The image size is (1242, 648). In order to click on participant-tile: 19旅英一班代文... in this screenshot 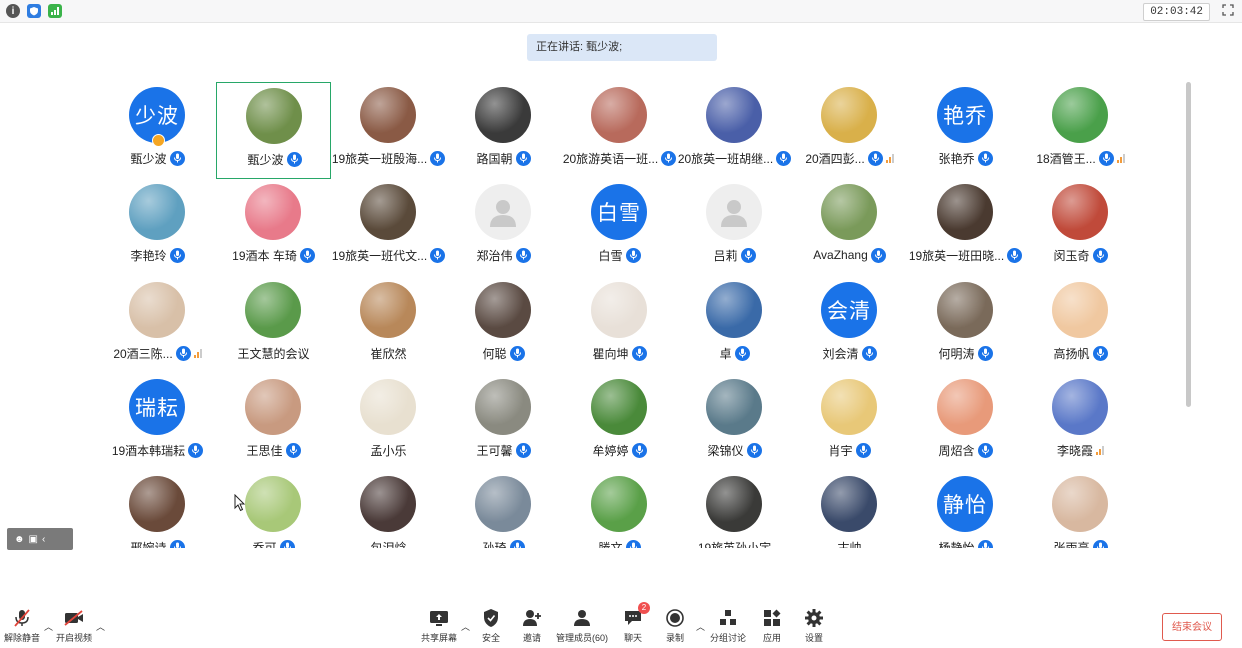, I will do `click(388, 227)`.